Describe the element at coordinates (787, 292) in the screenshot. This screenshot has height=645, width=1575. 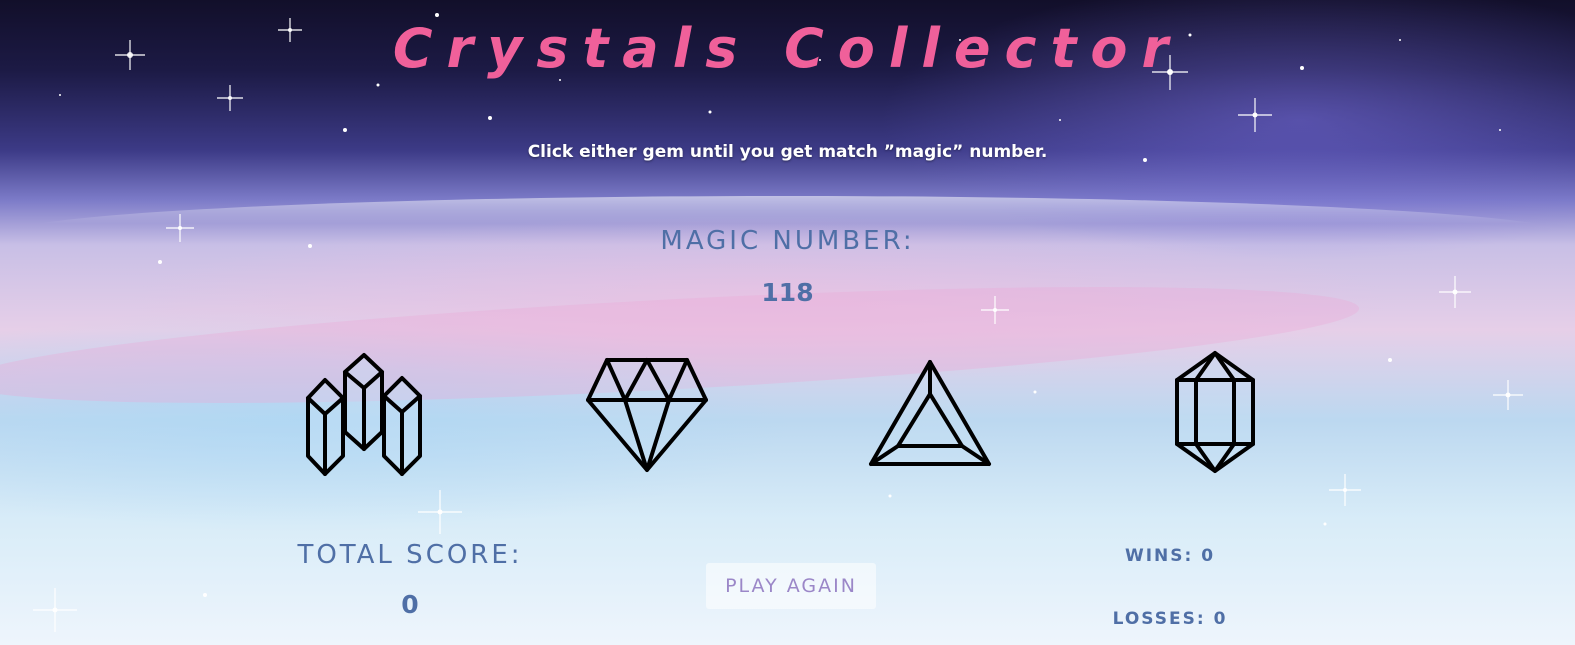
I see `magic-number-value: 118` at that location.